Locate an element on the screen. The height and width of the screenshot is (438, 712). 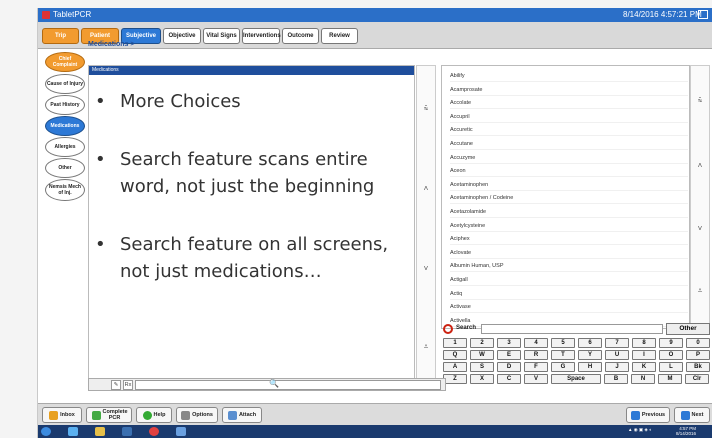
key-y: Y is located at coordinates (590, 355).